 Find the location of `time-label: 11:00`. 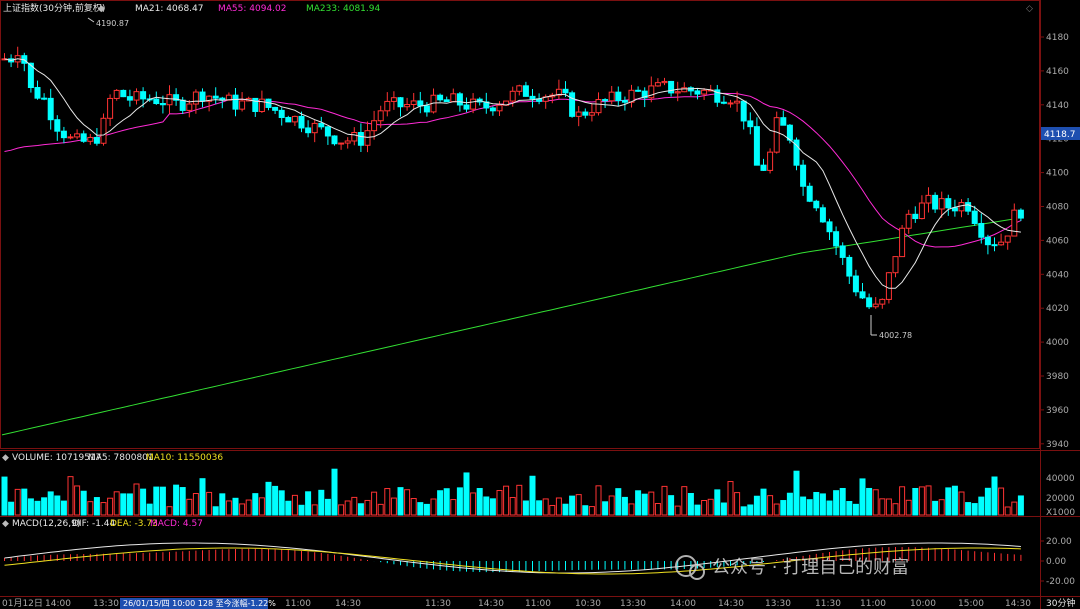

time-label: 11:00 is located at coordinates (298, 604).